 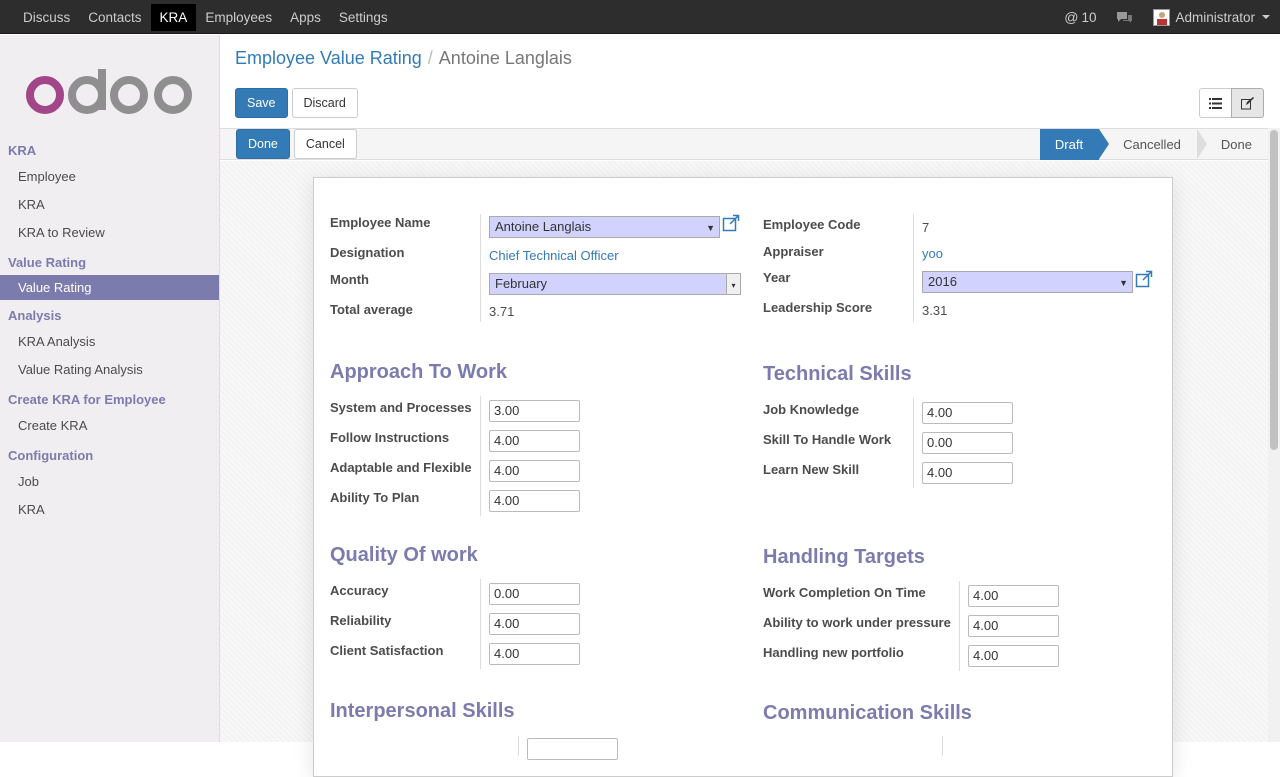 I want to click on field-label: Handling new portfolio, so click(x=833, y=652).